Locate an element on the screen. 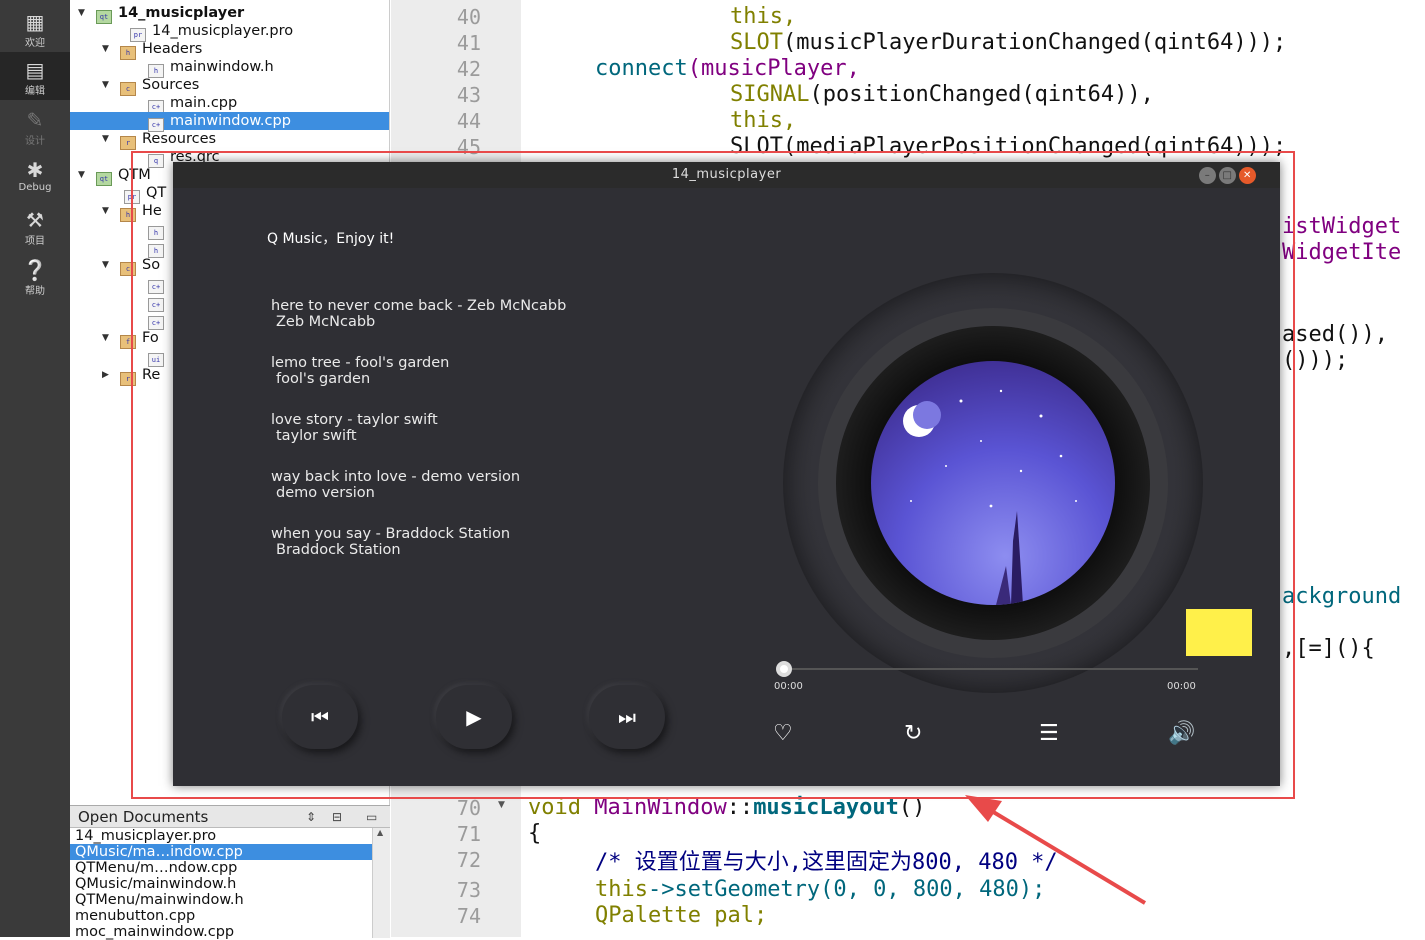 The image size is (1425, 940). grid-icon: ▦ is located at coordinates (35, 22).